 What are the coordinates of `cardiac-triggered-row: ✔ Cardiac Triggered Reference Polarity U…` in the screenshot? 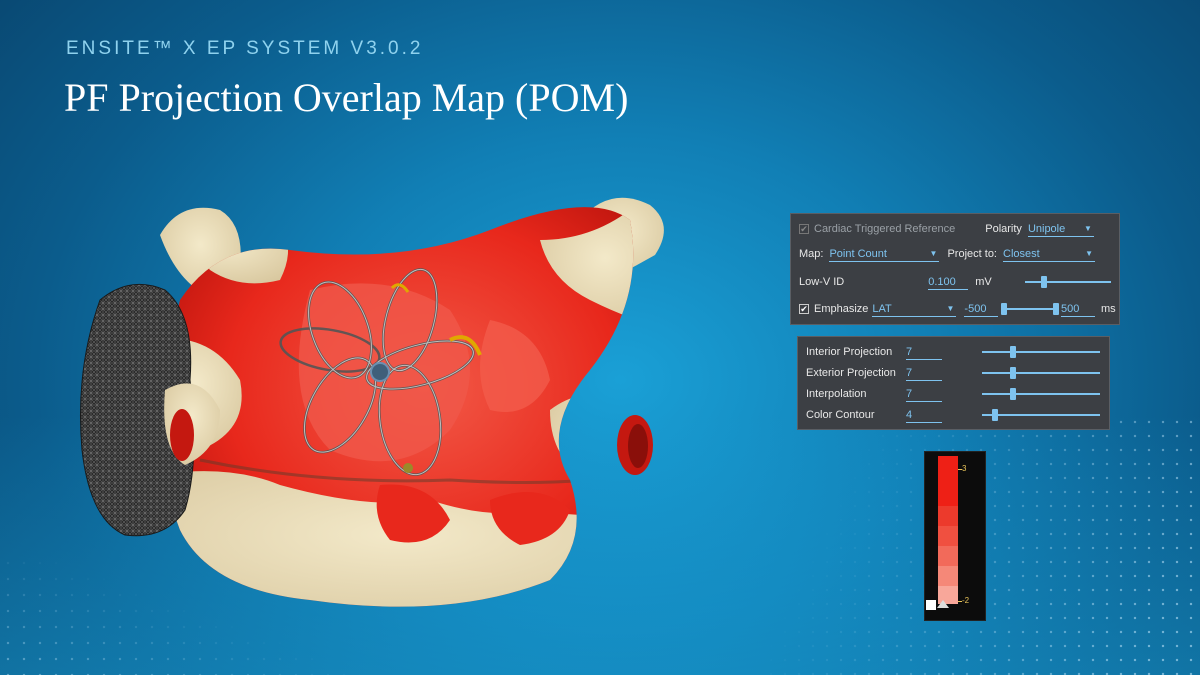 It's located at (955, 229).